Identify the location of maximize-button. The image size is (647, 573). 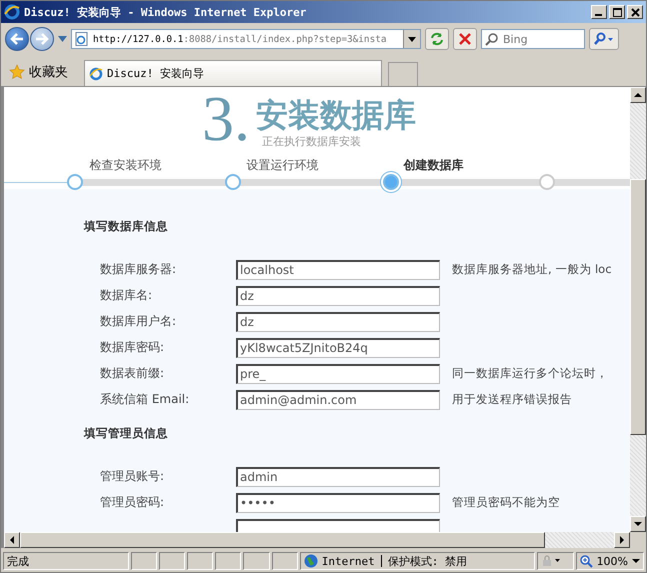
(617, 12).